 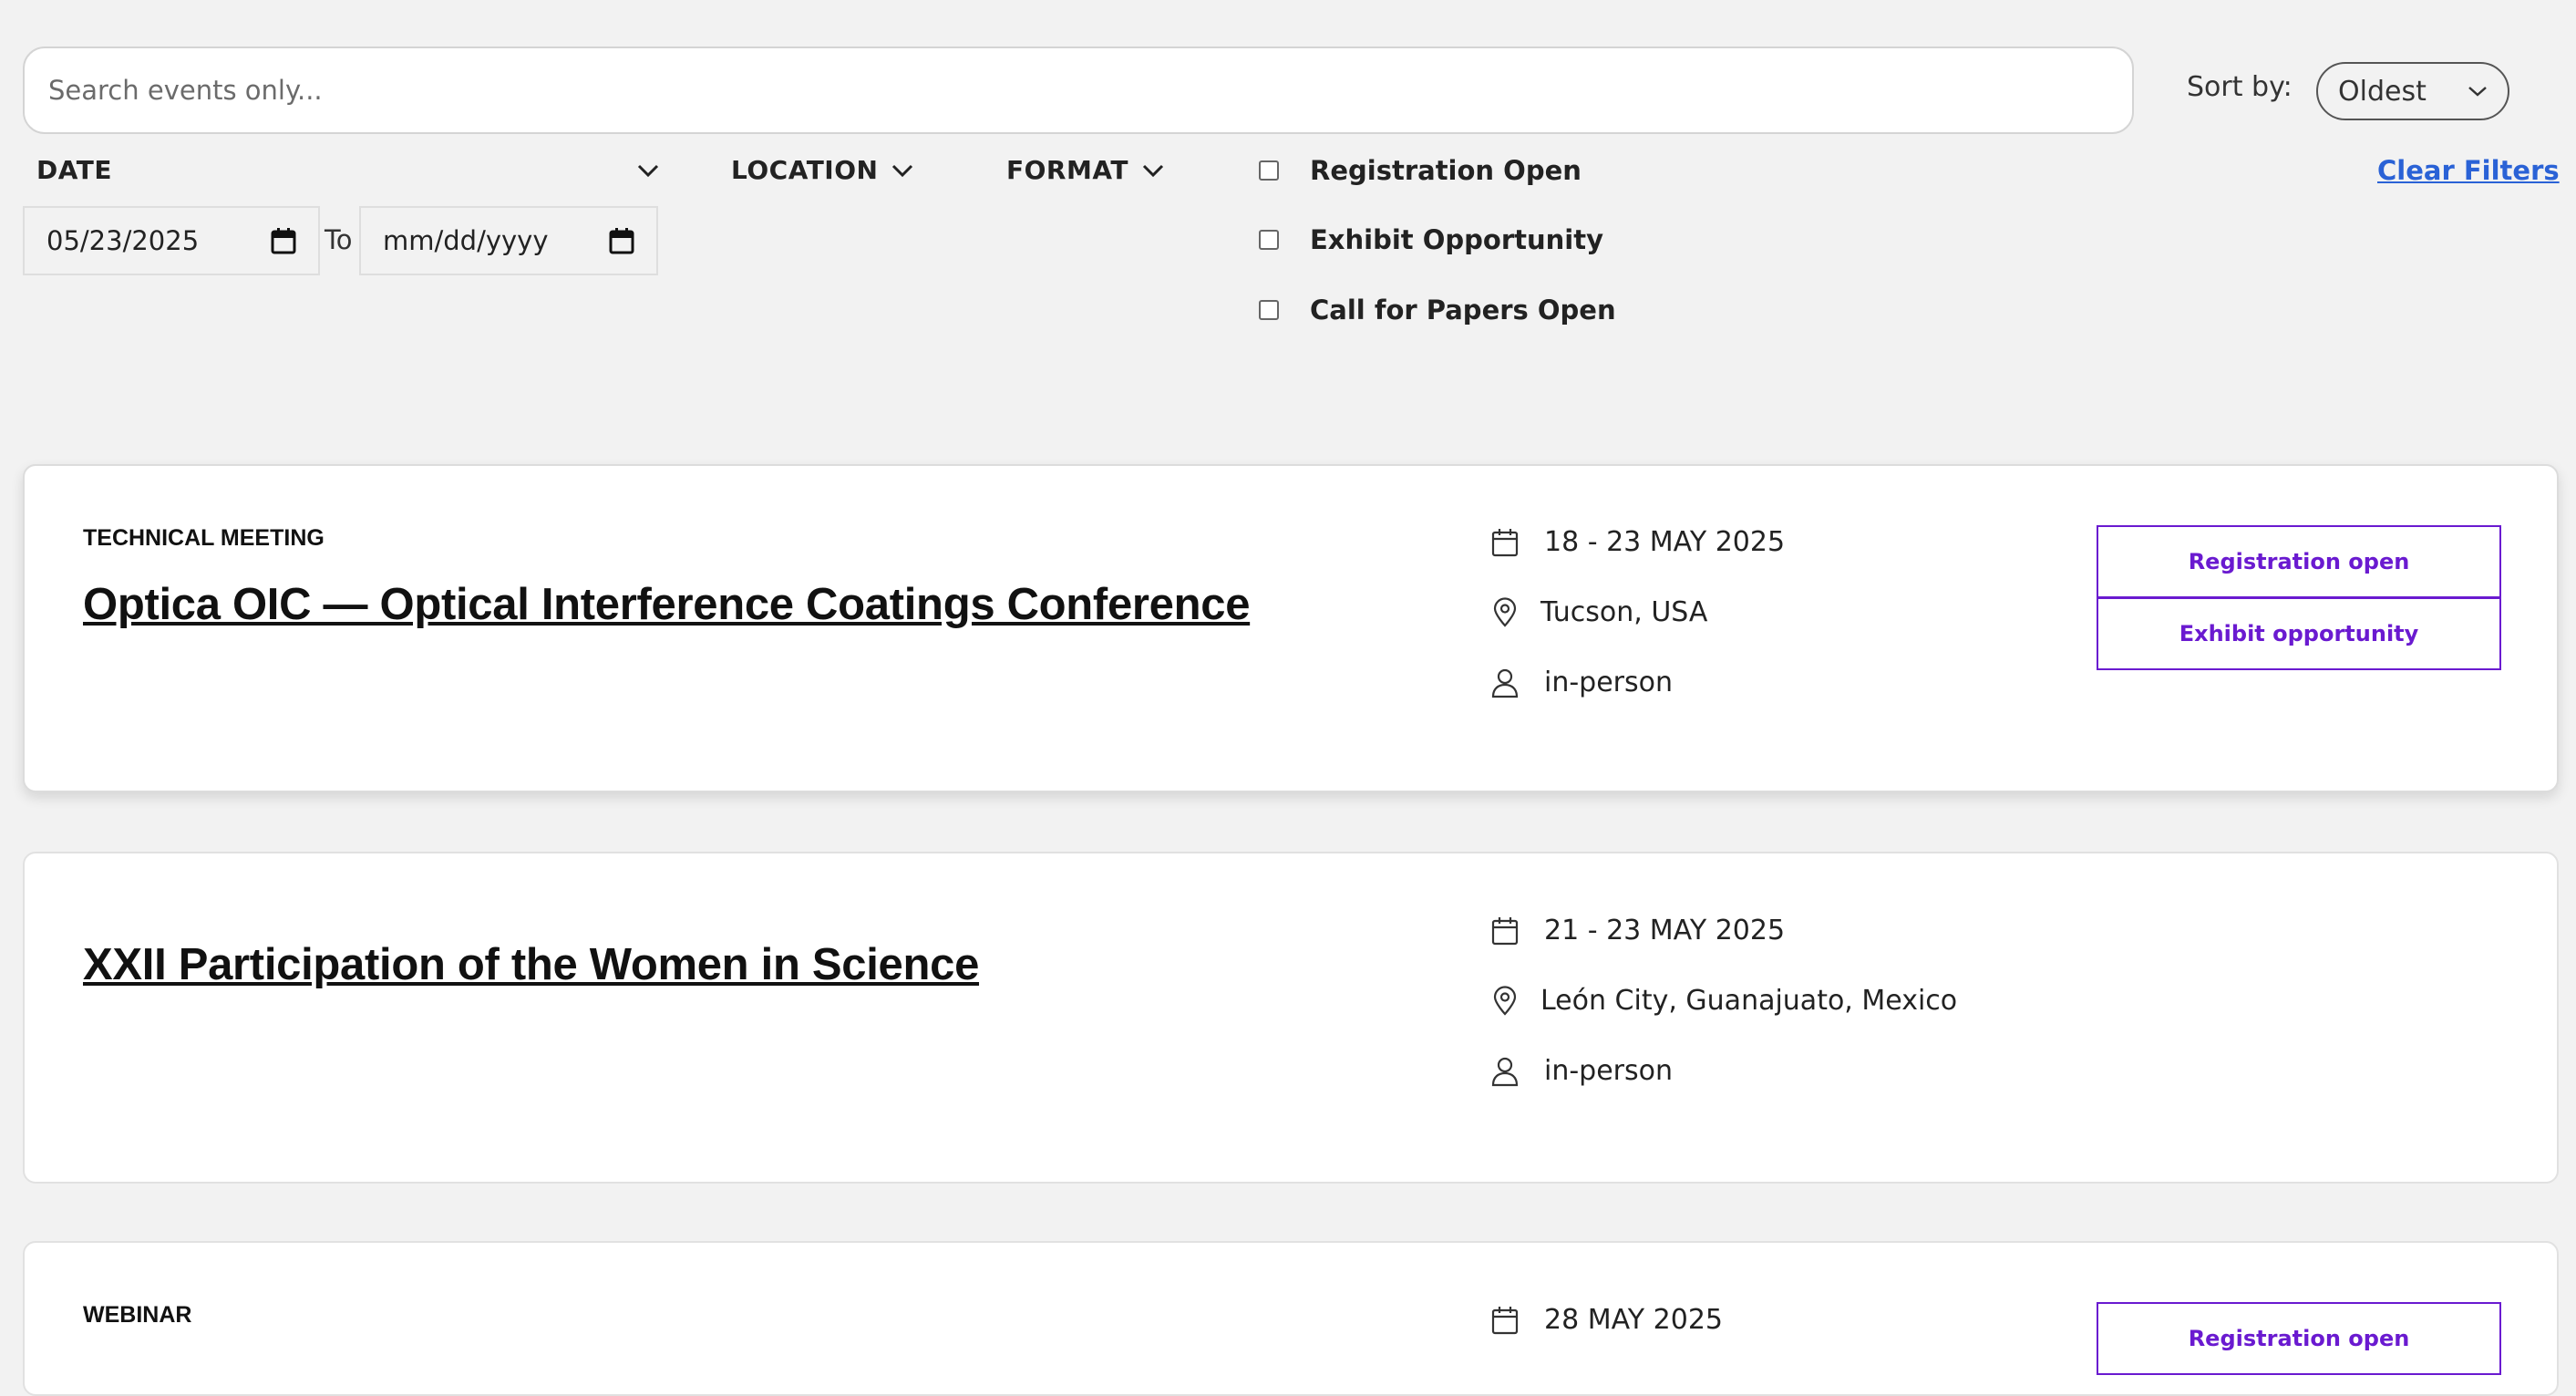 What do you see at coordinates (137, 1315) in the screenshot?
I see `event-type: WEBINAR` at bounding box center [137, 1315].